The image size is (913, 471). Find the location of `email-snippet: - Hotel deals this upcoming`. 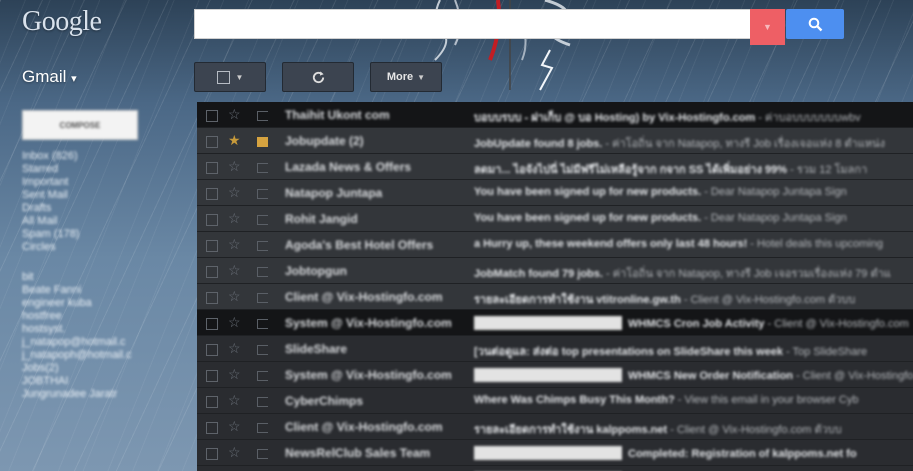

email-snippet: - Hotel deals this upcoming is located at coordinates (815, 244).